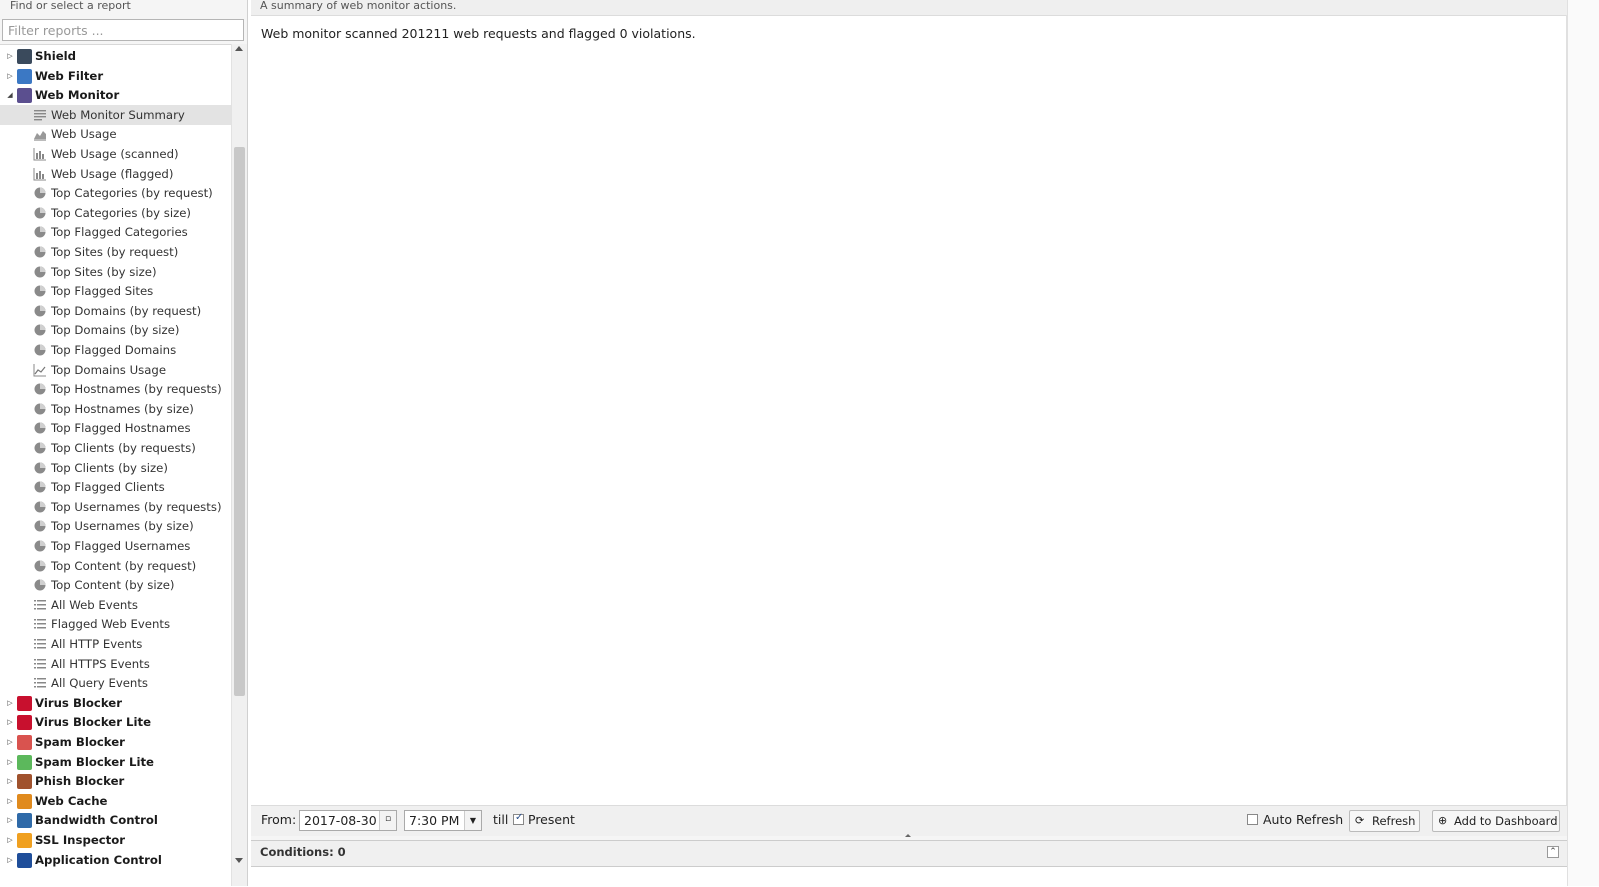 Image resolution: width=1599 pixels, height=887 pixels. I want to click on tree-category: ▷ Shield, so click(115, 56).